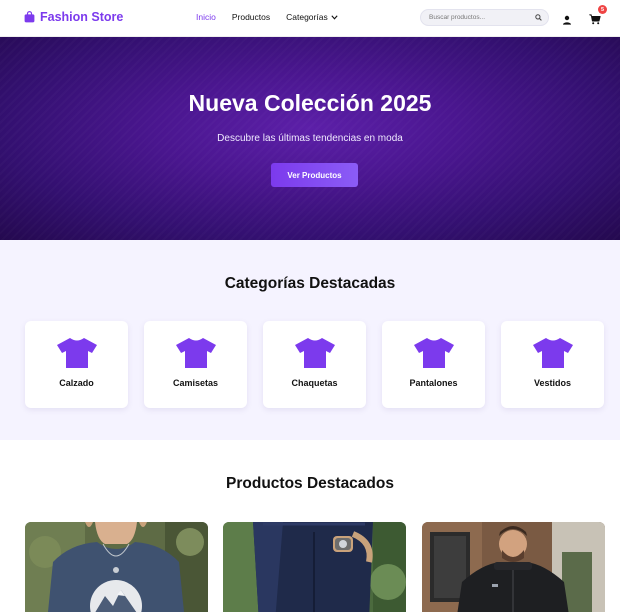  I want to click on category-card-calzado: Calzado, so click(76, 364).